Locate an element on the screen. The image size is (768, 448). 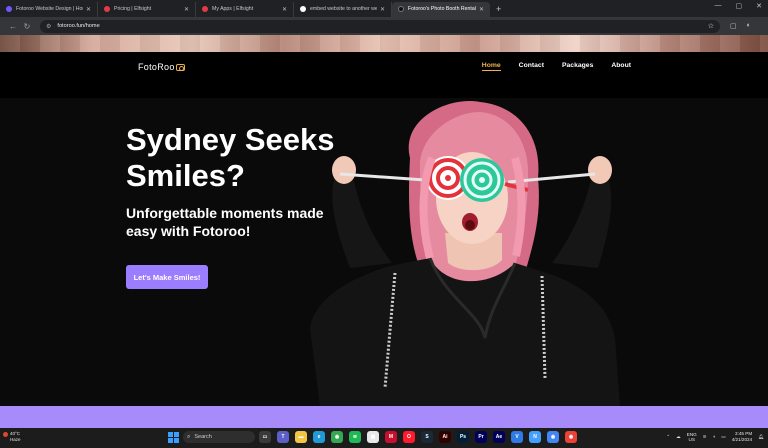
pinned-apps: ▭ T ▬ e ◉ ≋ ▦ M O S Ai Ps Pr Ae V N ◉ ◉ is located at coordinates (418, 437).